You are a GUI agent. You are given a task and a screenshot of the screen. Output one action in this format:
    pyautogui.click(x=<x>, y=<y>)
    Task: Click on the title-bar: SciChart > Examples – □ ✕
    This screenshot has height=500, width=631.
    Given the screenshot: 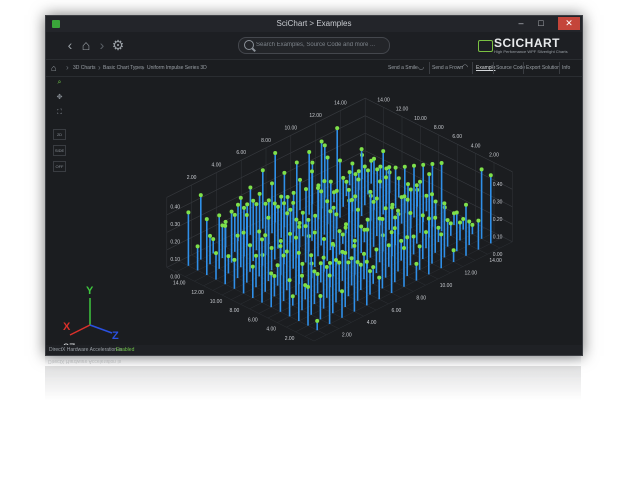 What is the action you would take?
    pyautogui.click(x=314, y=24)
    